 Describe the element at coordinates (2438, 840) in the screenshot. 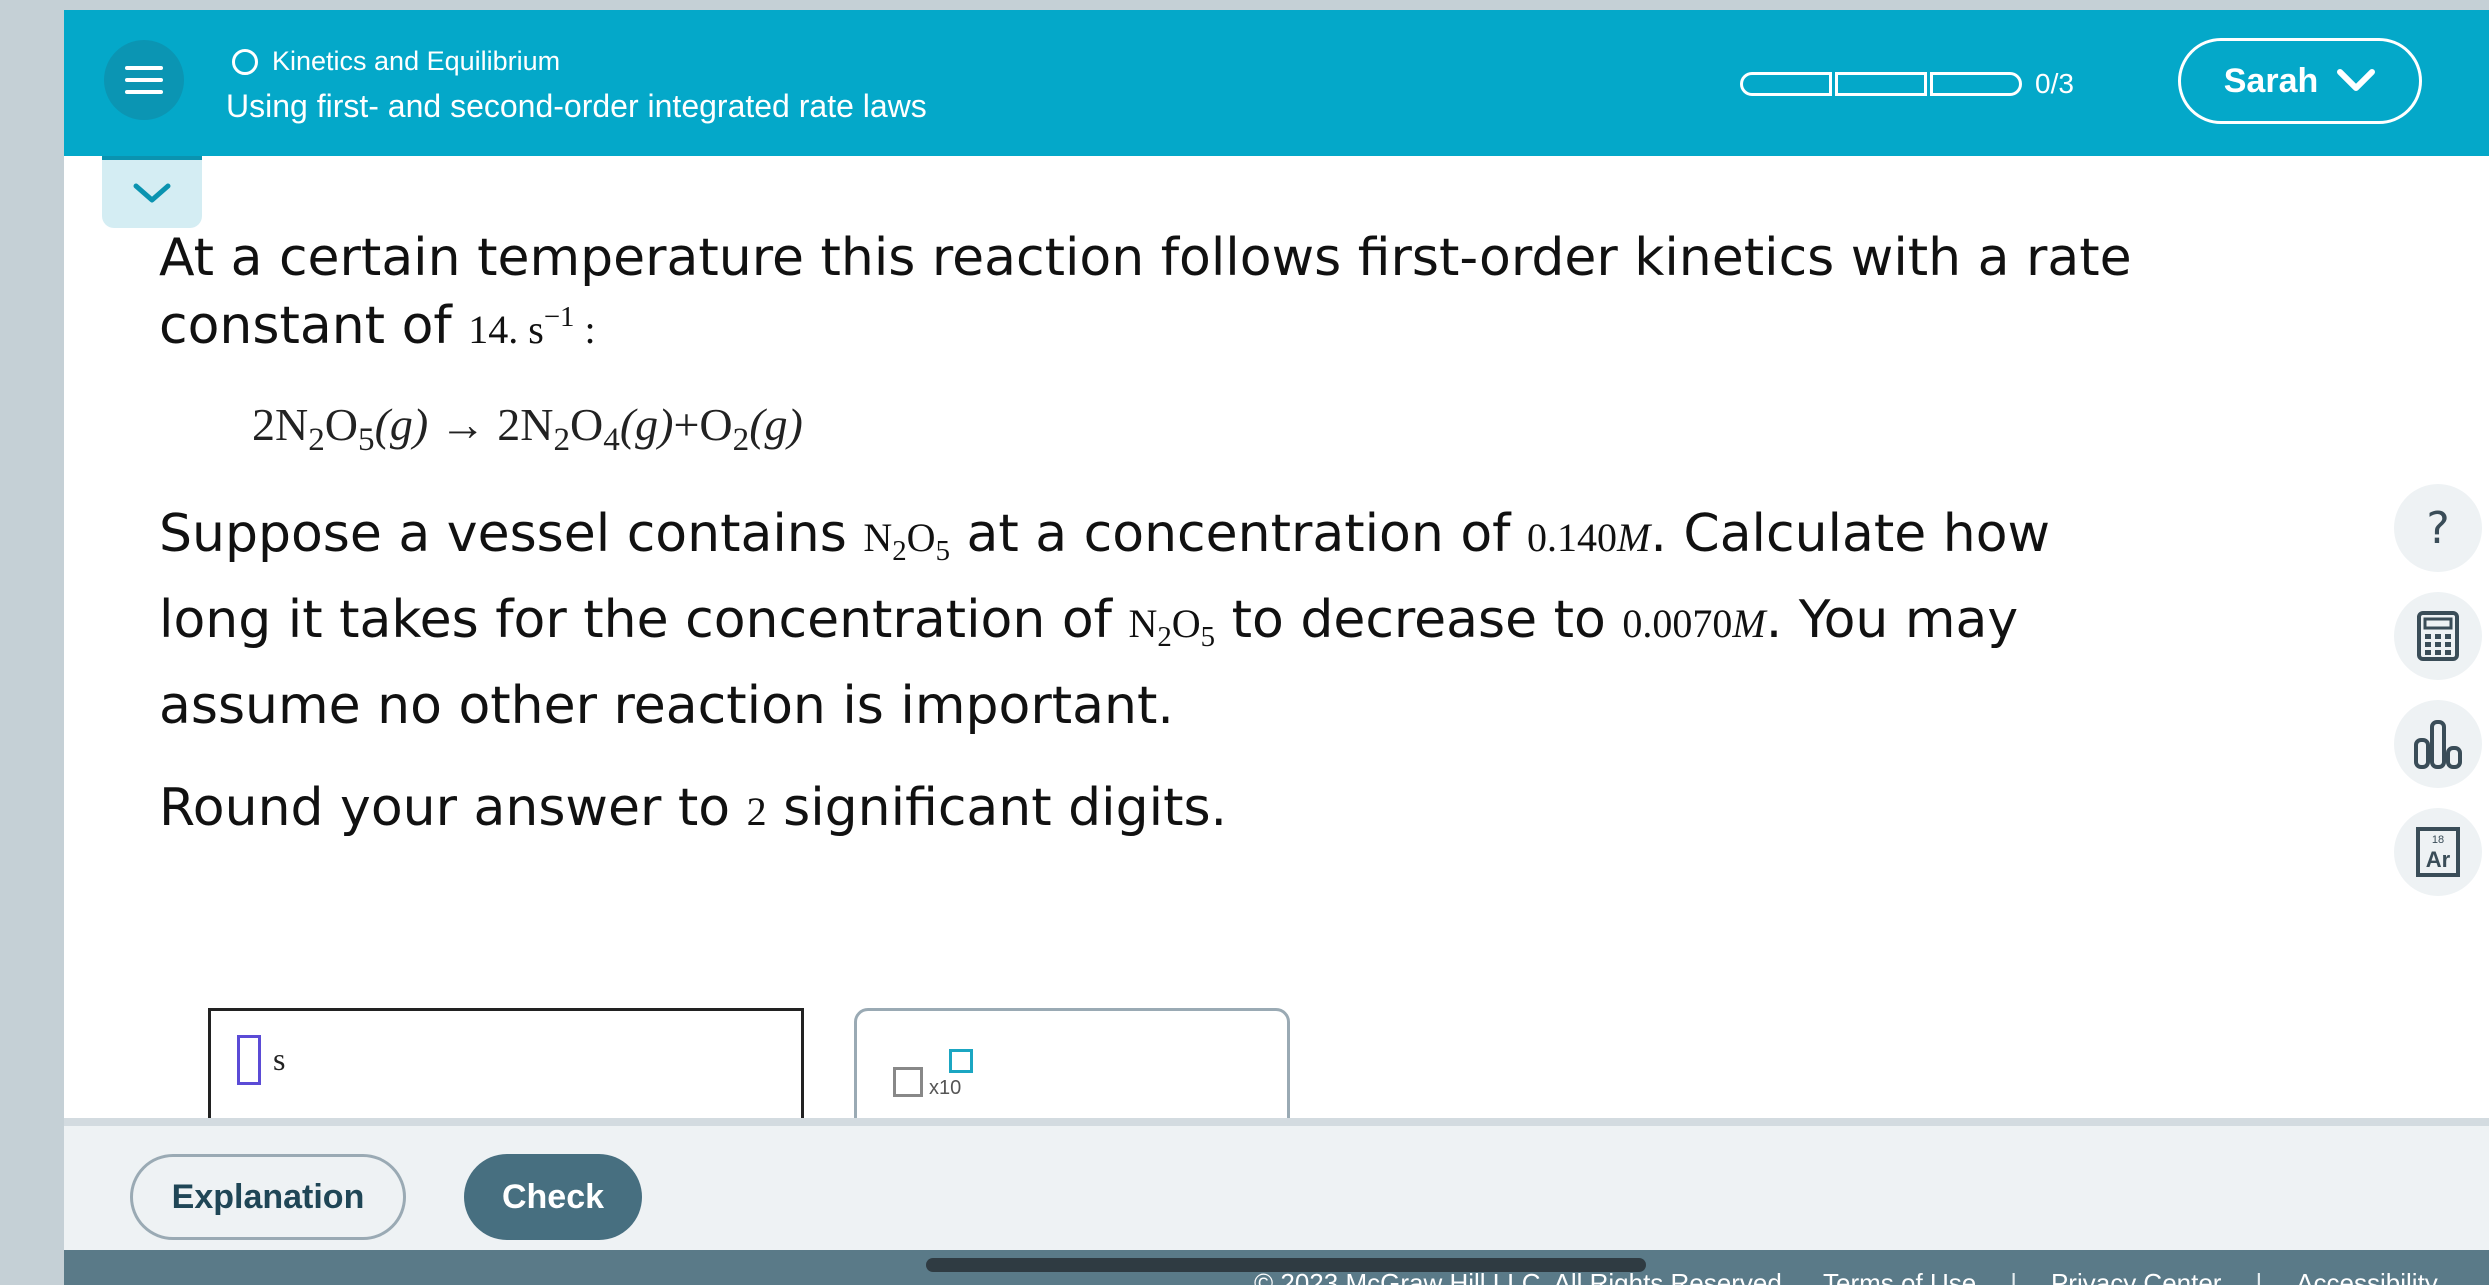

I see `periodic-number: 18` at that location.